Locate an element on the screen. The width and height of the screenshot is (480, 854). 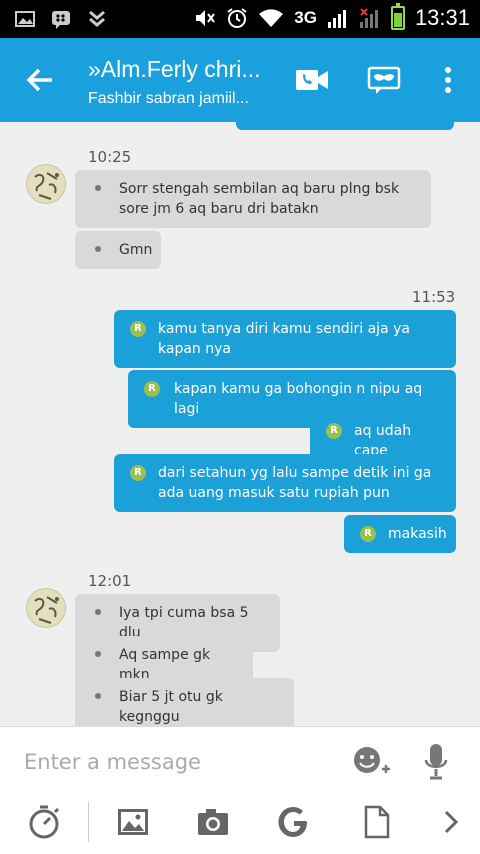
compose-bar is located at coordinates (240, 761).